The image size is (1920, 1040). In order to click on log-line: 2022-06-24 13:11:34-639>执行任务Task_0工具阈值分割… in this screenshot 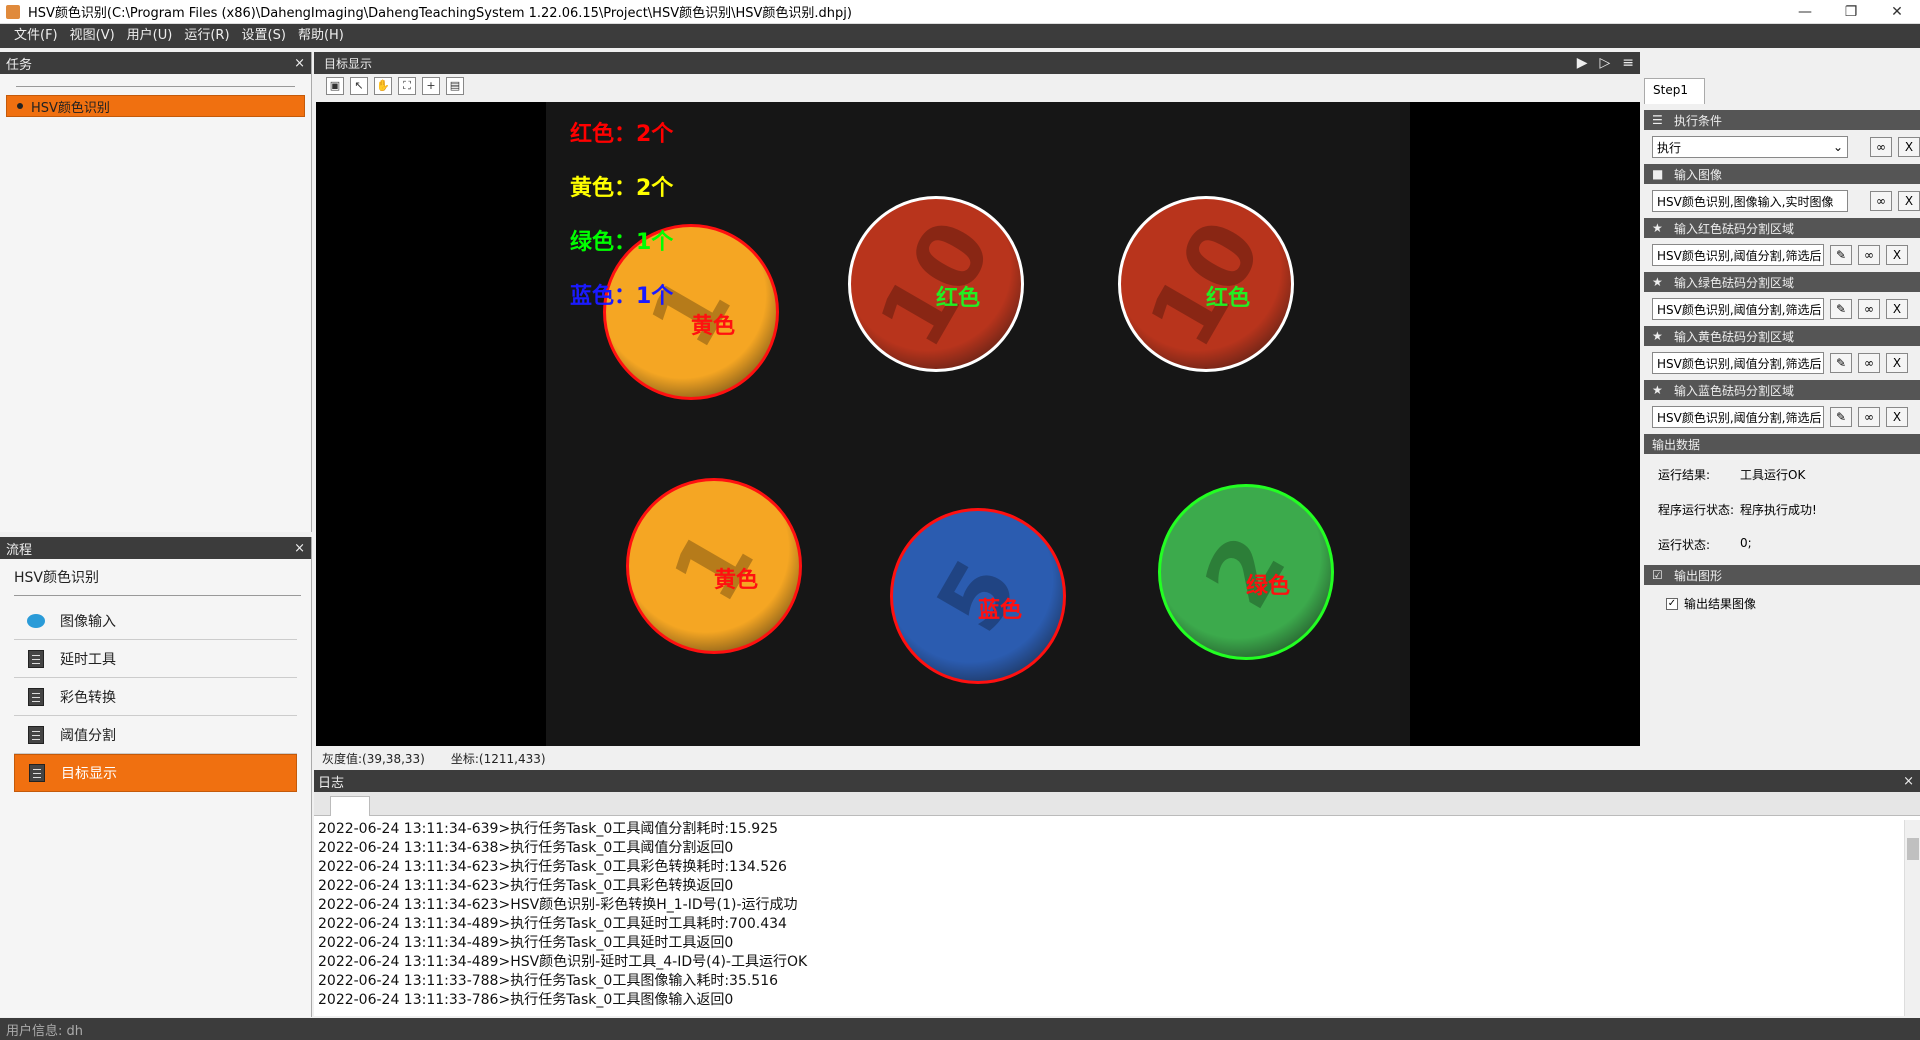, I will do `click(548, 829)`.